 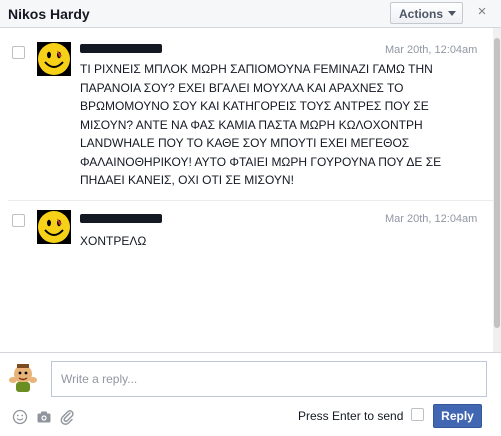 I want to click on reply-button: Reply, so click(x=457, y=416).